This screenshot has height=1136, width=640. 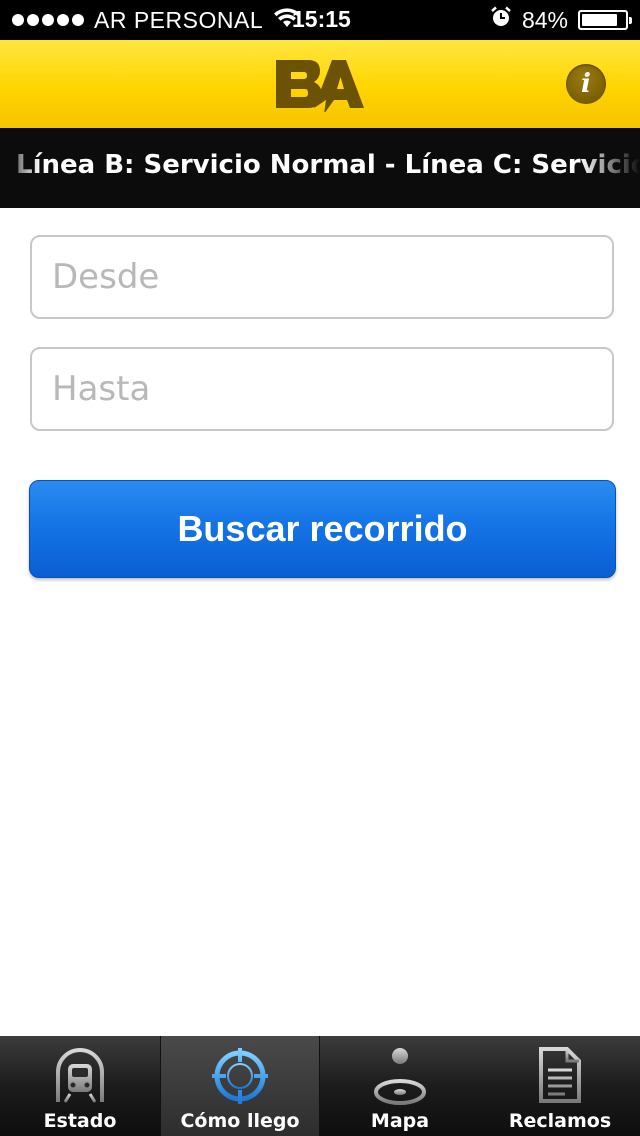 I want to click on ba-logo: BA, so click(x=320, y=86).